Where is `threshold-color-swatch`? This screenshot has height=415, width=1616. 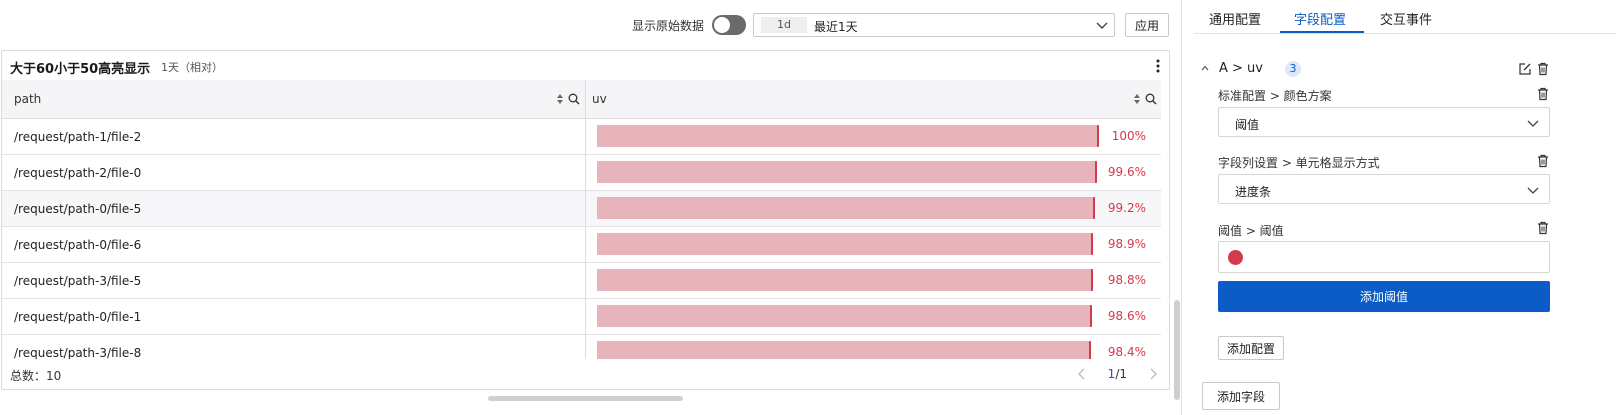 threshold-color-swatch is located at coordinates (1235, 257).